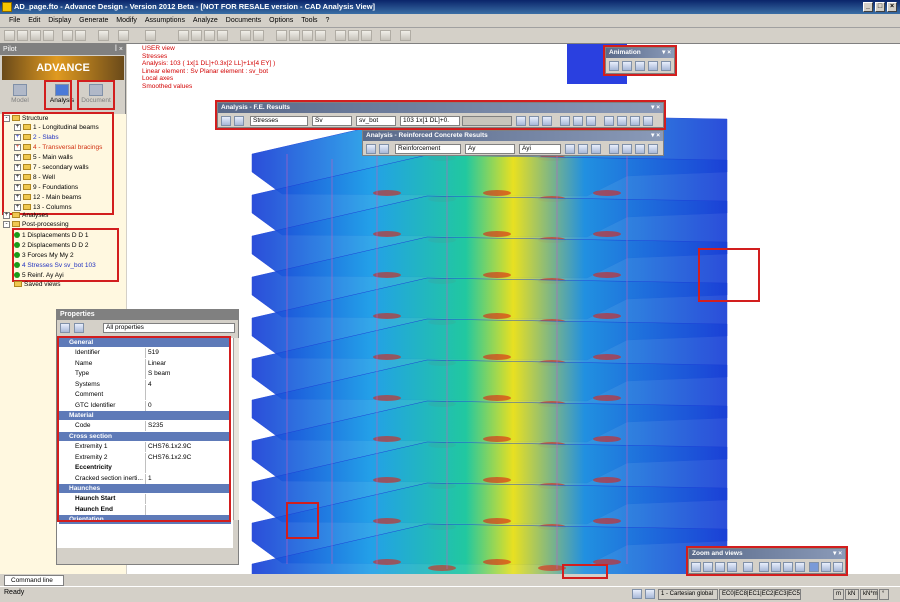 The height and width of the screenshot is (602, 900). What do you see at coordinates (637, 594) in the screenshot?
I see `status-ucs-icon` at bounding box center [637, 594].